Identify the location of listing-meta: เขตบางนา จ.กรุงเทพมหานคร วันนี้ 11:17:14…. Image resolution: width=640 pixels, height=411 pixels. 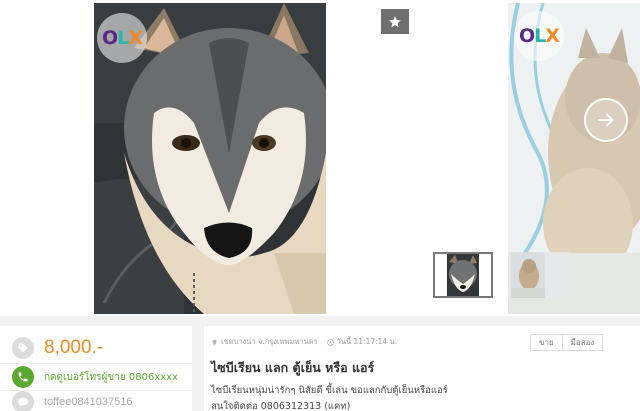
(304, 342).